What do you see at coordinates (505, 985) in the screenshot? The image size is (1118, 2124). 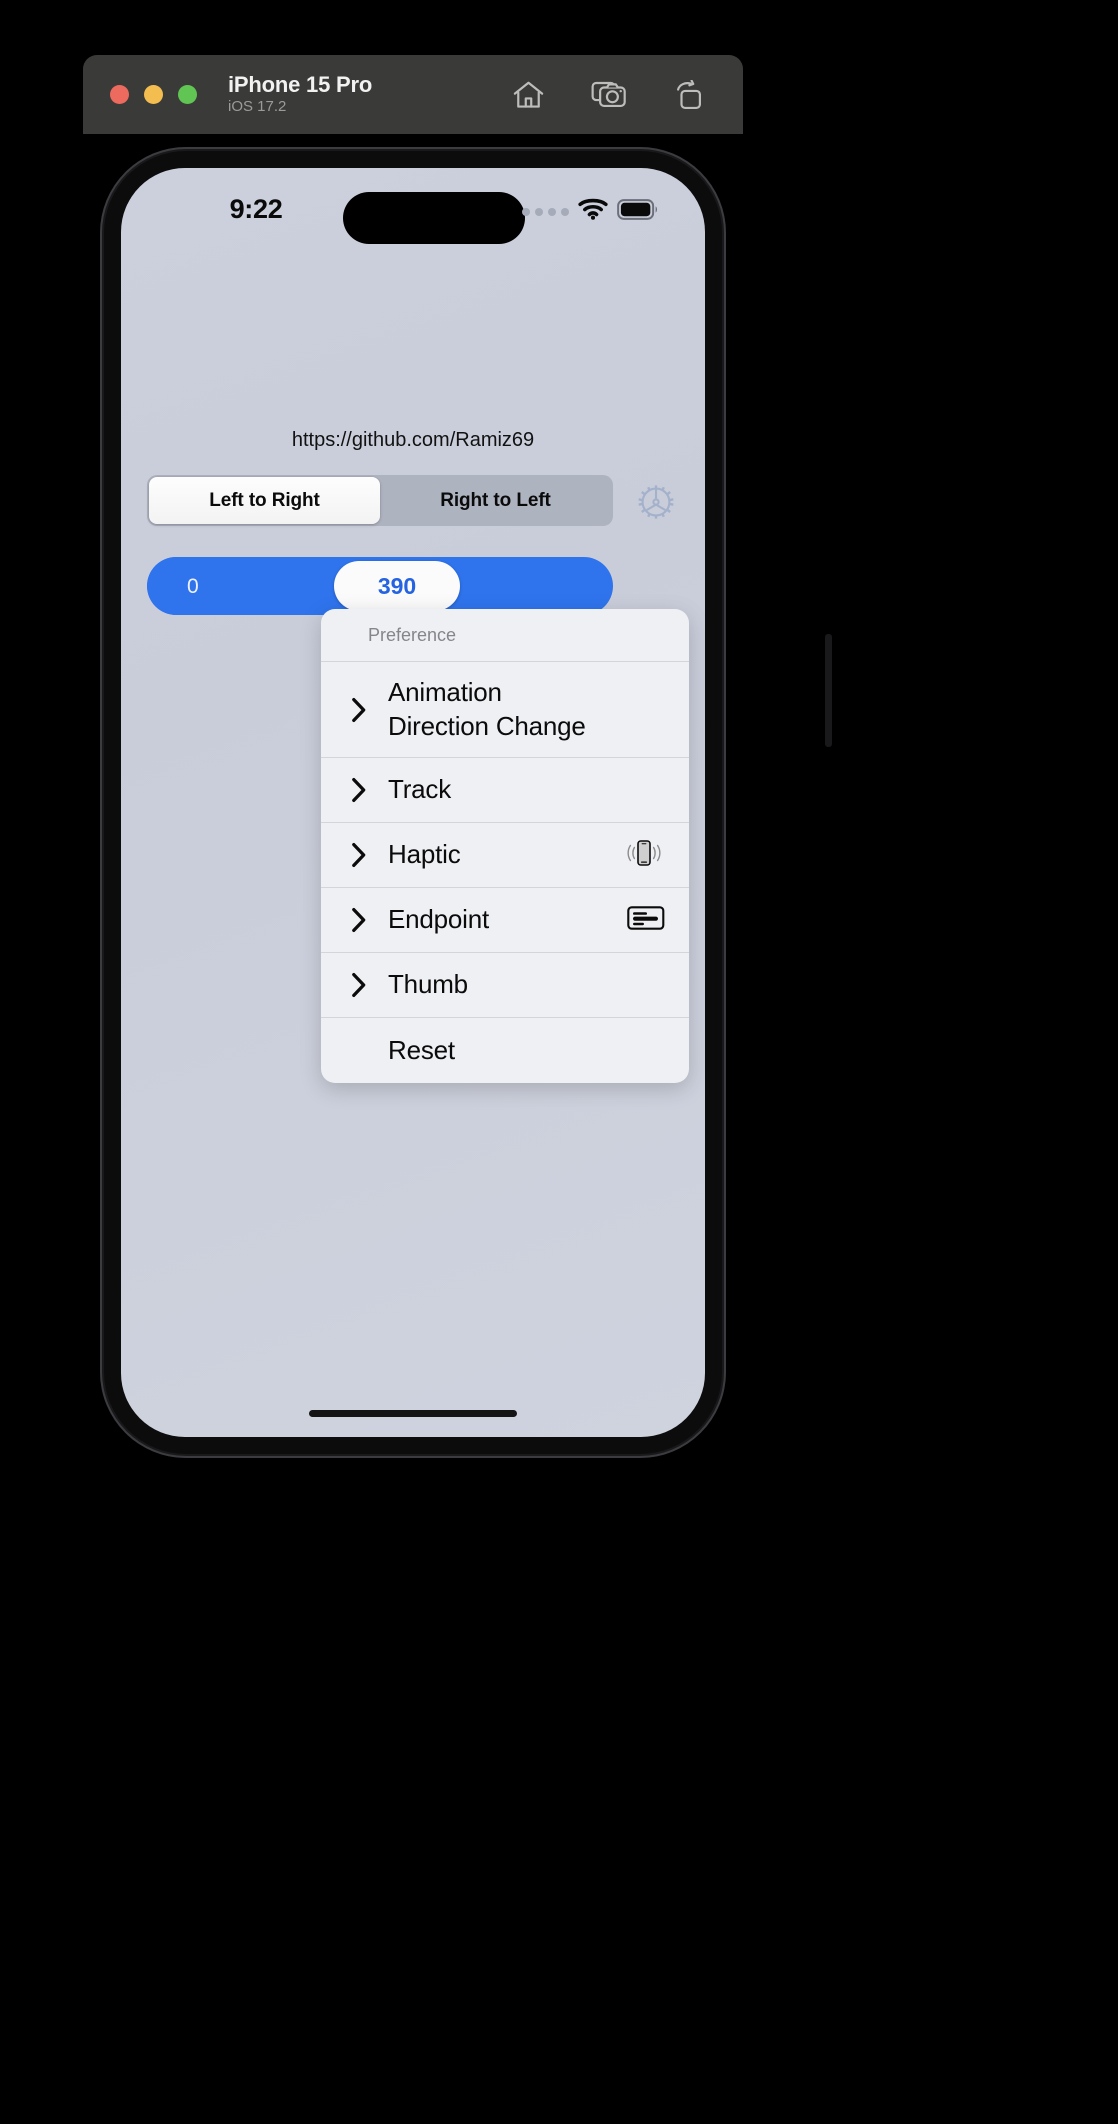 I see `menu-item-thumb: Thumb` at bounding box center [505, 985].